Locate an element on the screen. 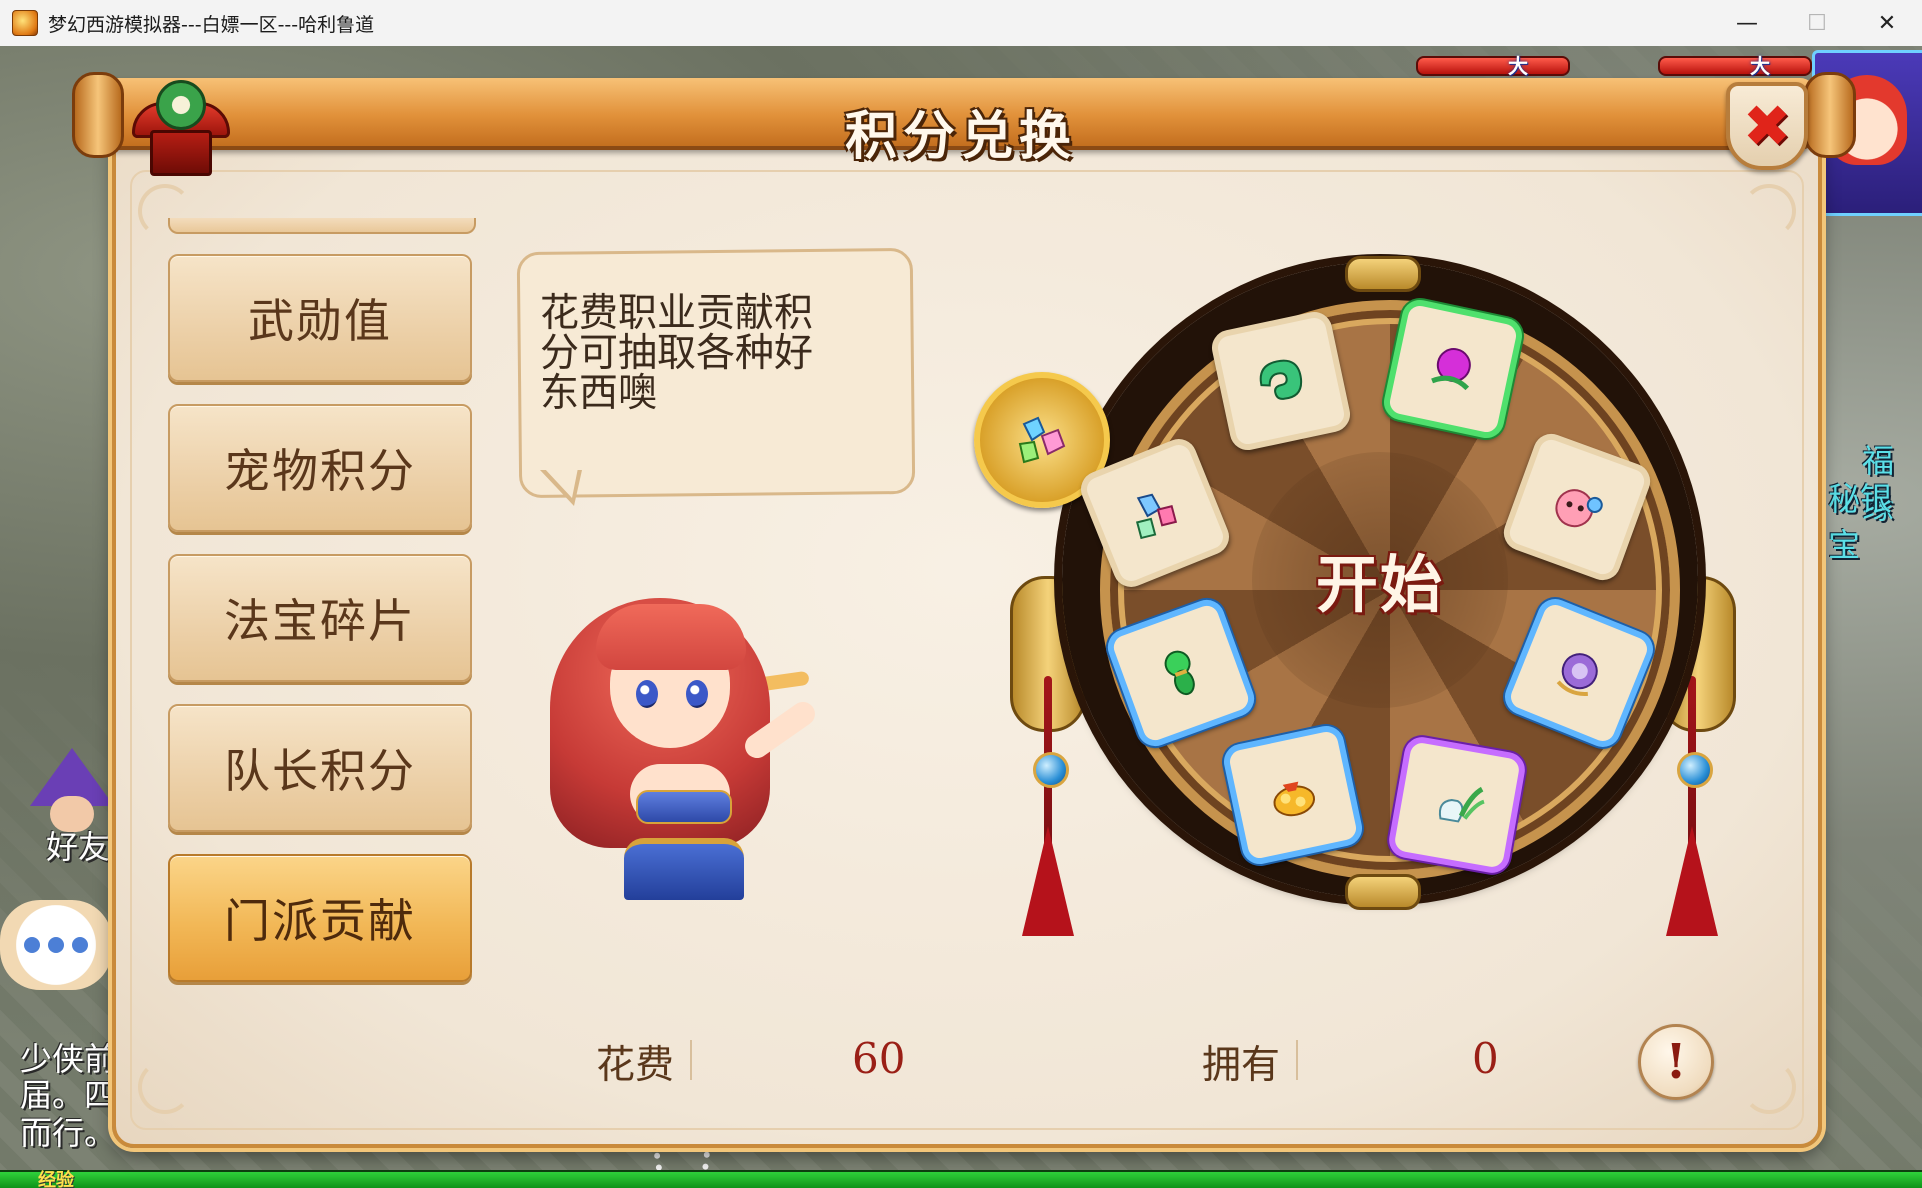  vase-herb-icon is located at coordinates (1461, 804).